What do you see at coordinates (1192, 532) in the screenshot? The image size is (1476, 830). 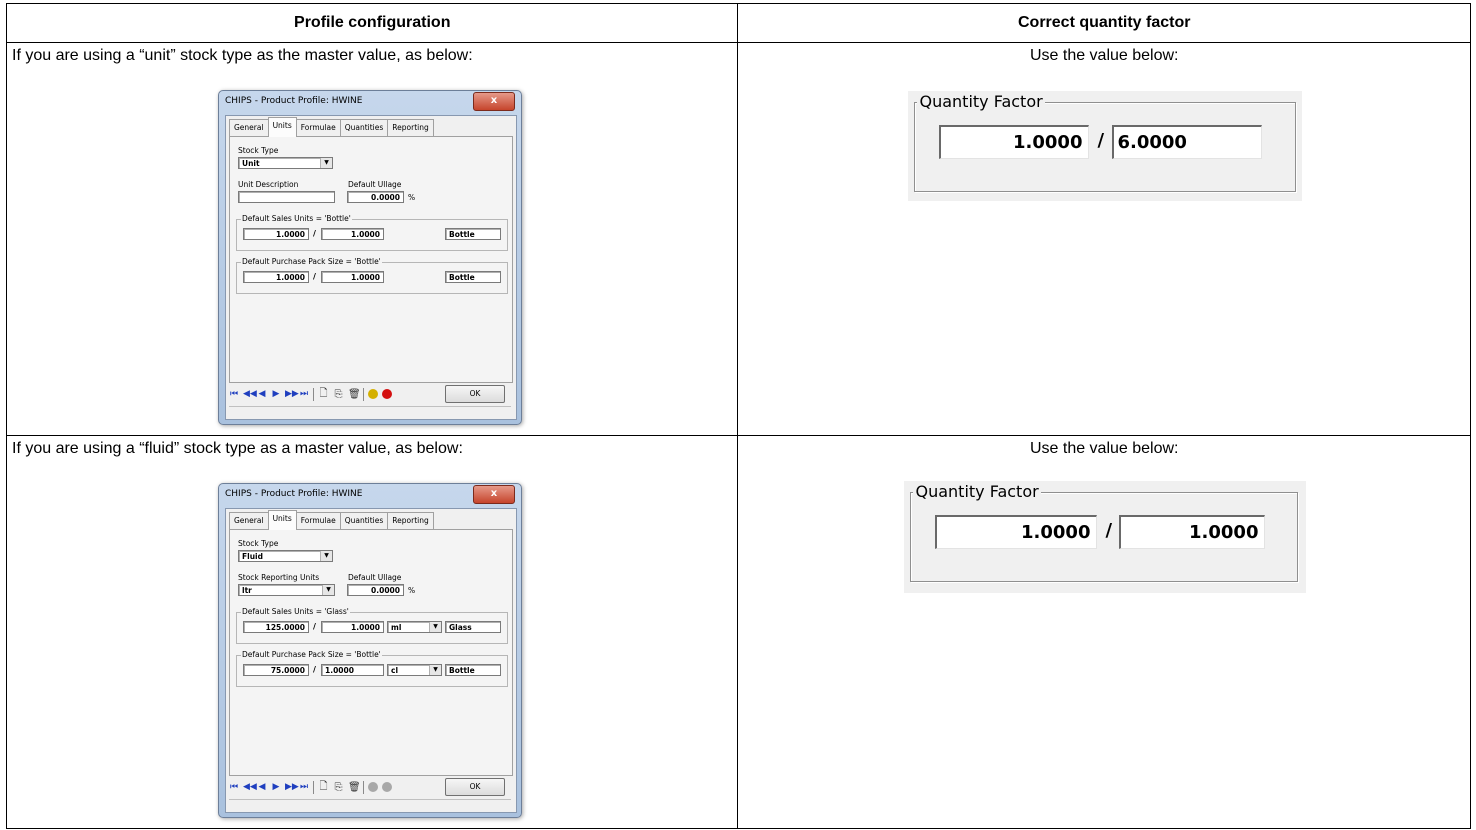 I see `quantity-factor-denominator: 1.0000` at bounding box center [1192, 532].